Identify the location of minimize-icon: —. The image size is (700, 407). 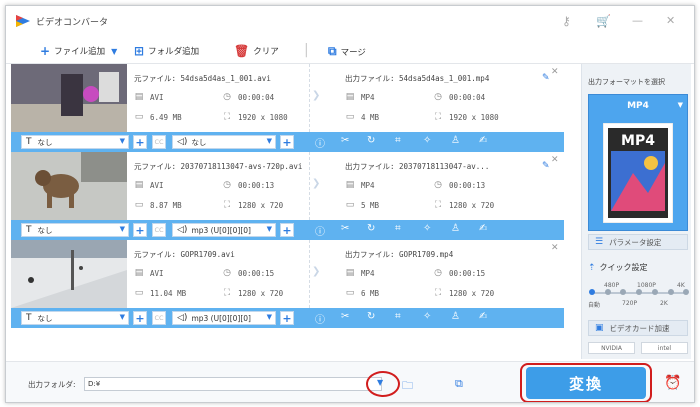
(637, 20).